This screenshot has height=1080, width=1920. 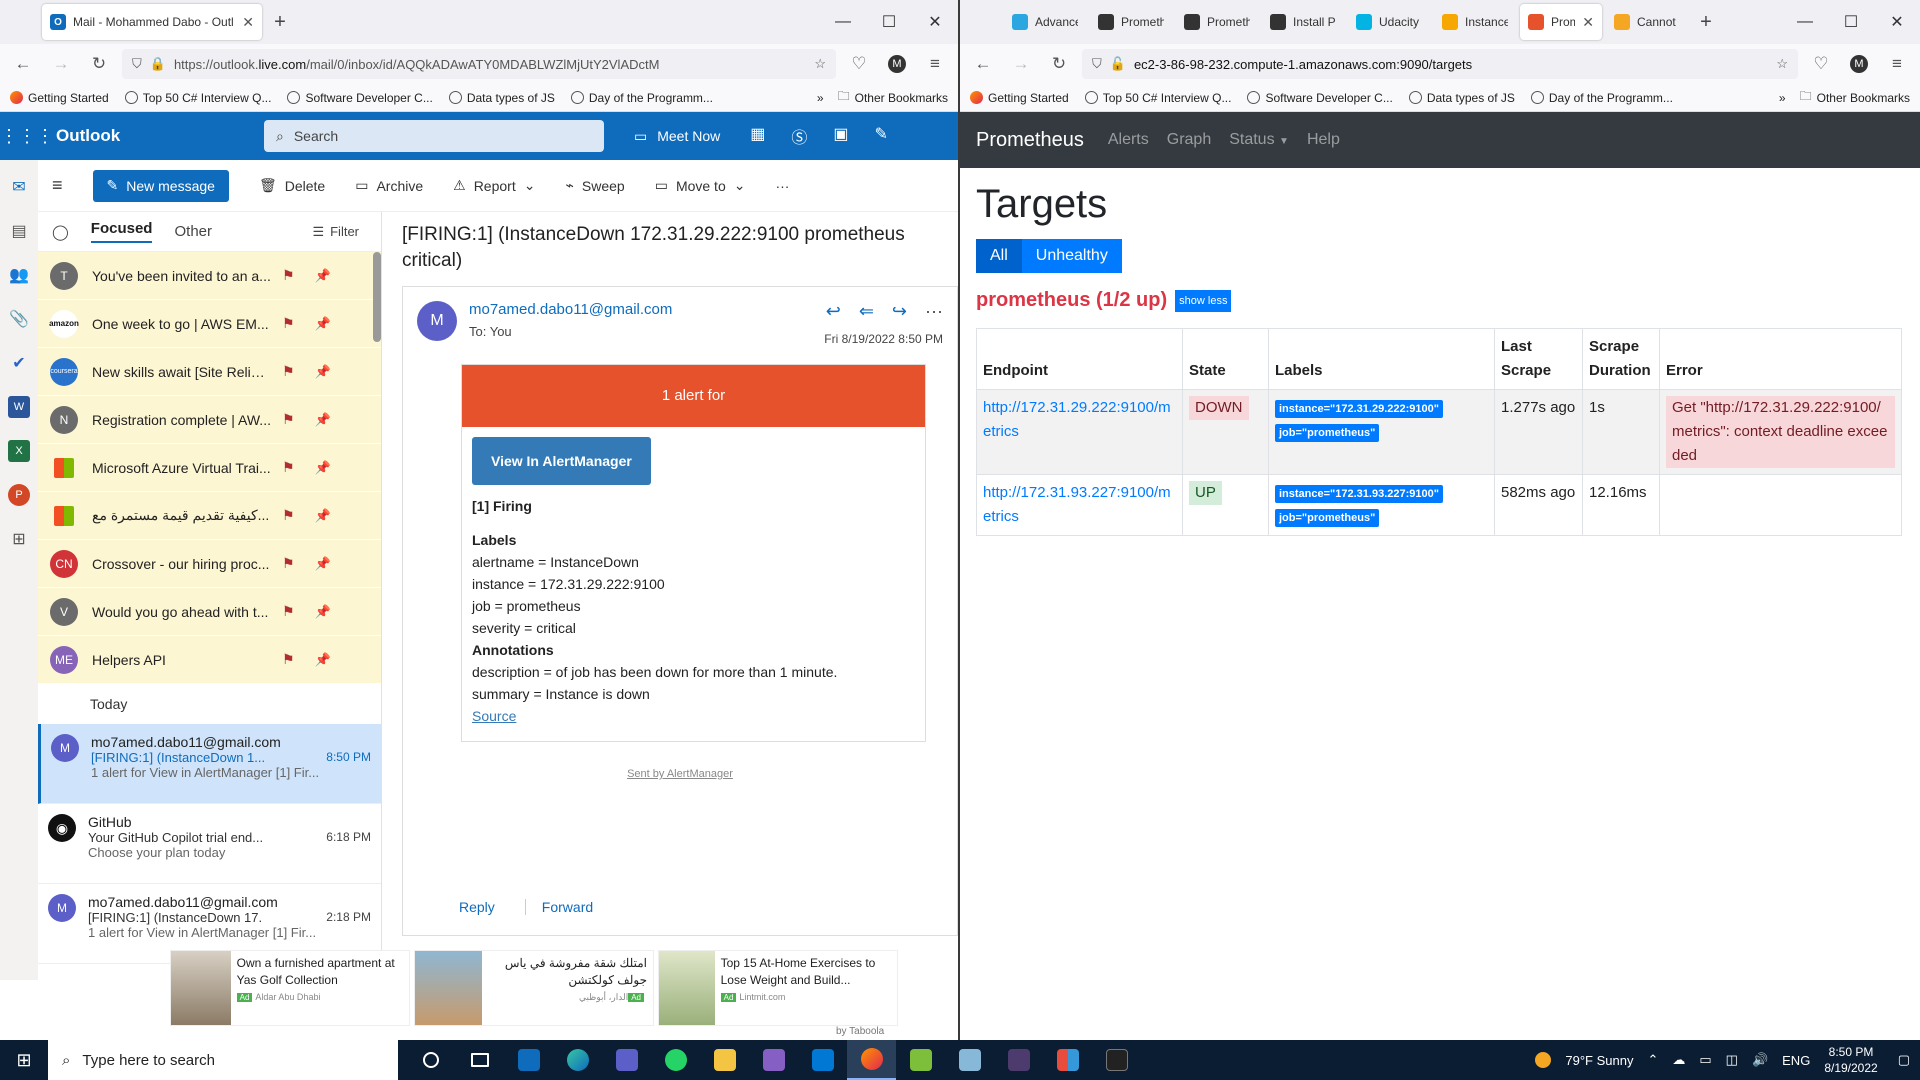 I want to click on windows-start-icon: ⊞, so click(x=24, y=1060).